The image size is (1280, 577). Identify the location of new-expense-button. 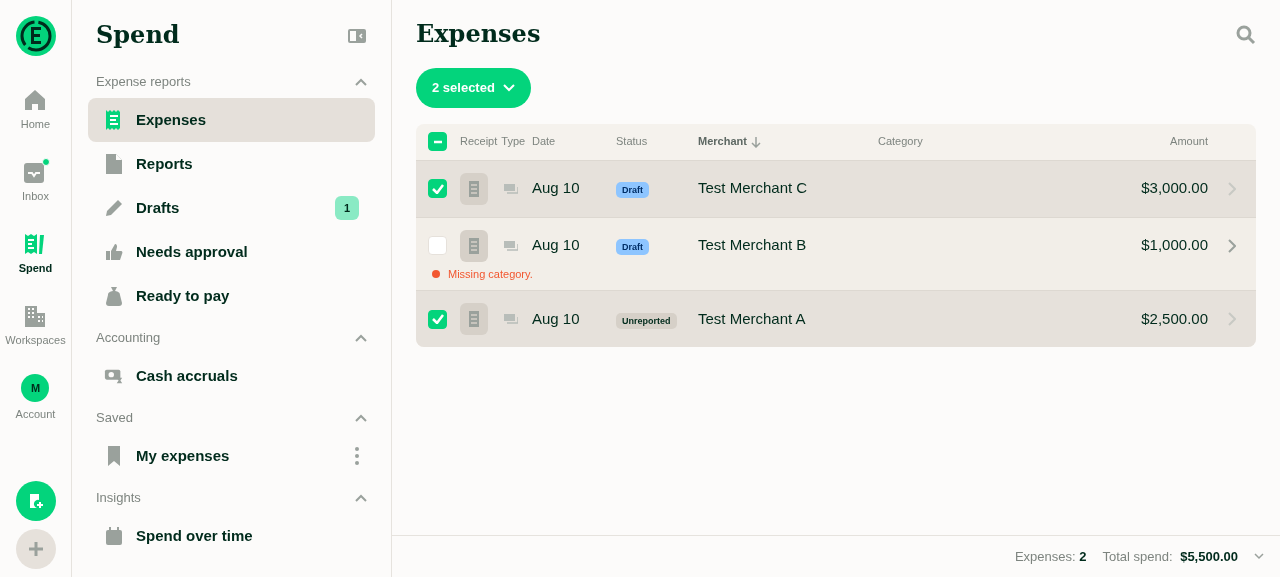
(35, 501).